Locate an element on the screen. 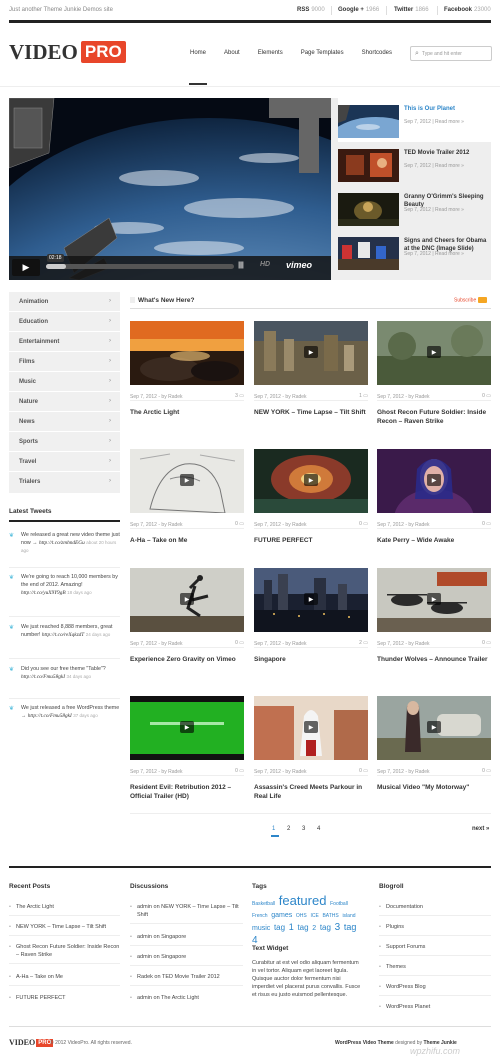 This screenshot has height=1061, width=500. tag-link: featured is located at coordinates (303, 900).